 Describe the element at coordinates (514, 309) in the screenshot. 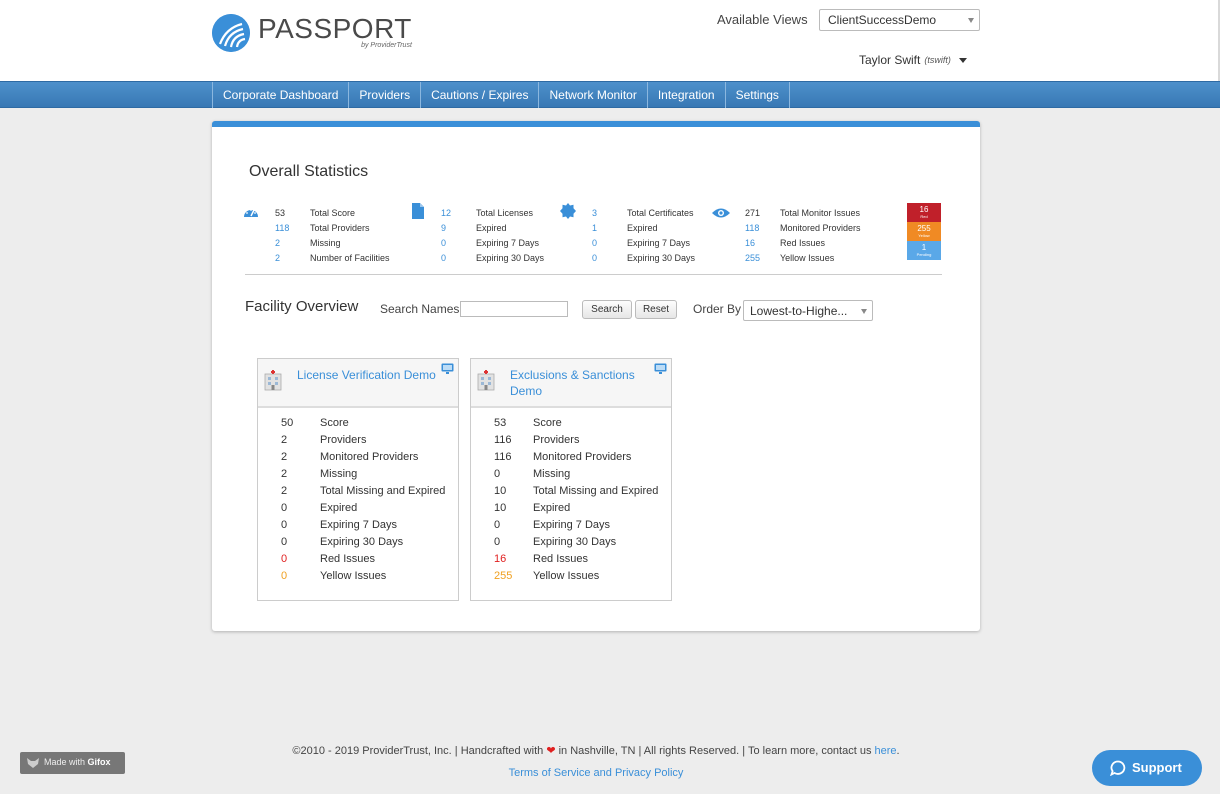

I see `search-names-input` at that location.